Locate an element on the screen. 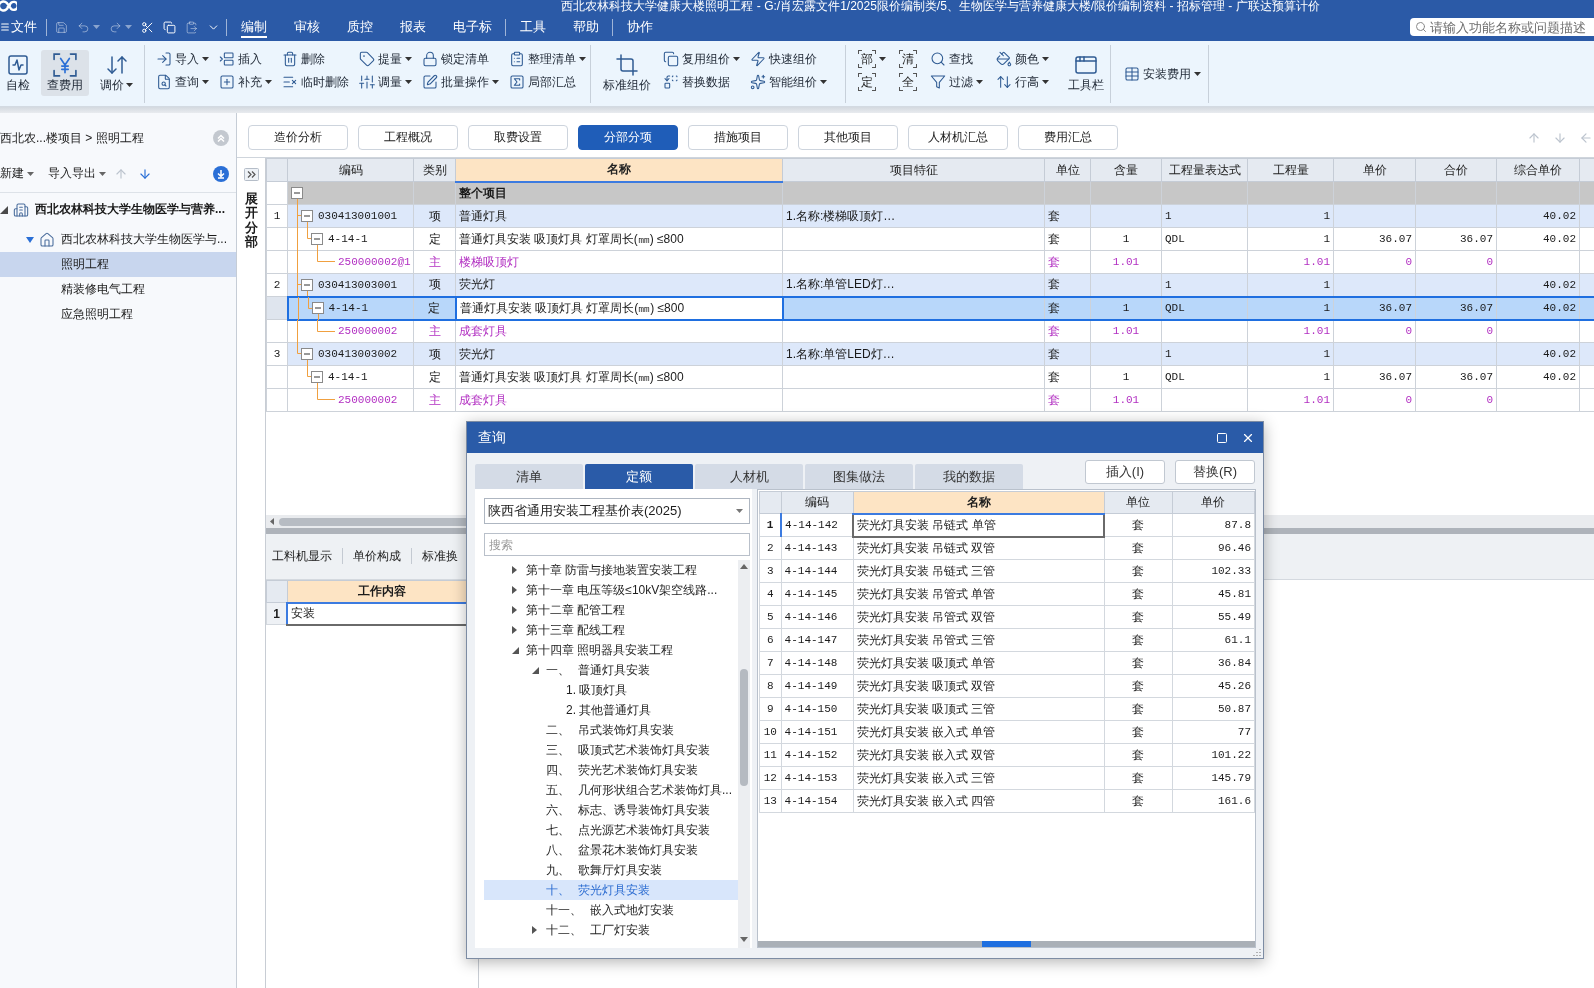 This screenshot has width=1594, height=988. ribbon-button: 查询 is located at coordinates (182, 82).